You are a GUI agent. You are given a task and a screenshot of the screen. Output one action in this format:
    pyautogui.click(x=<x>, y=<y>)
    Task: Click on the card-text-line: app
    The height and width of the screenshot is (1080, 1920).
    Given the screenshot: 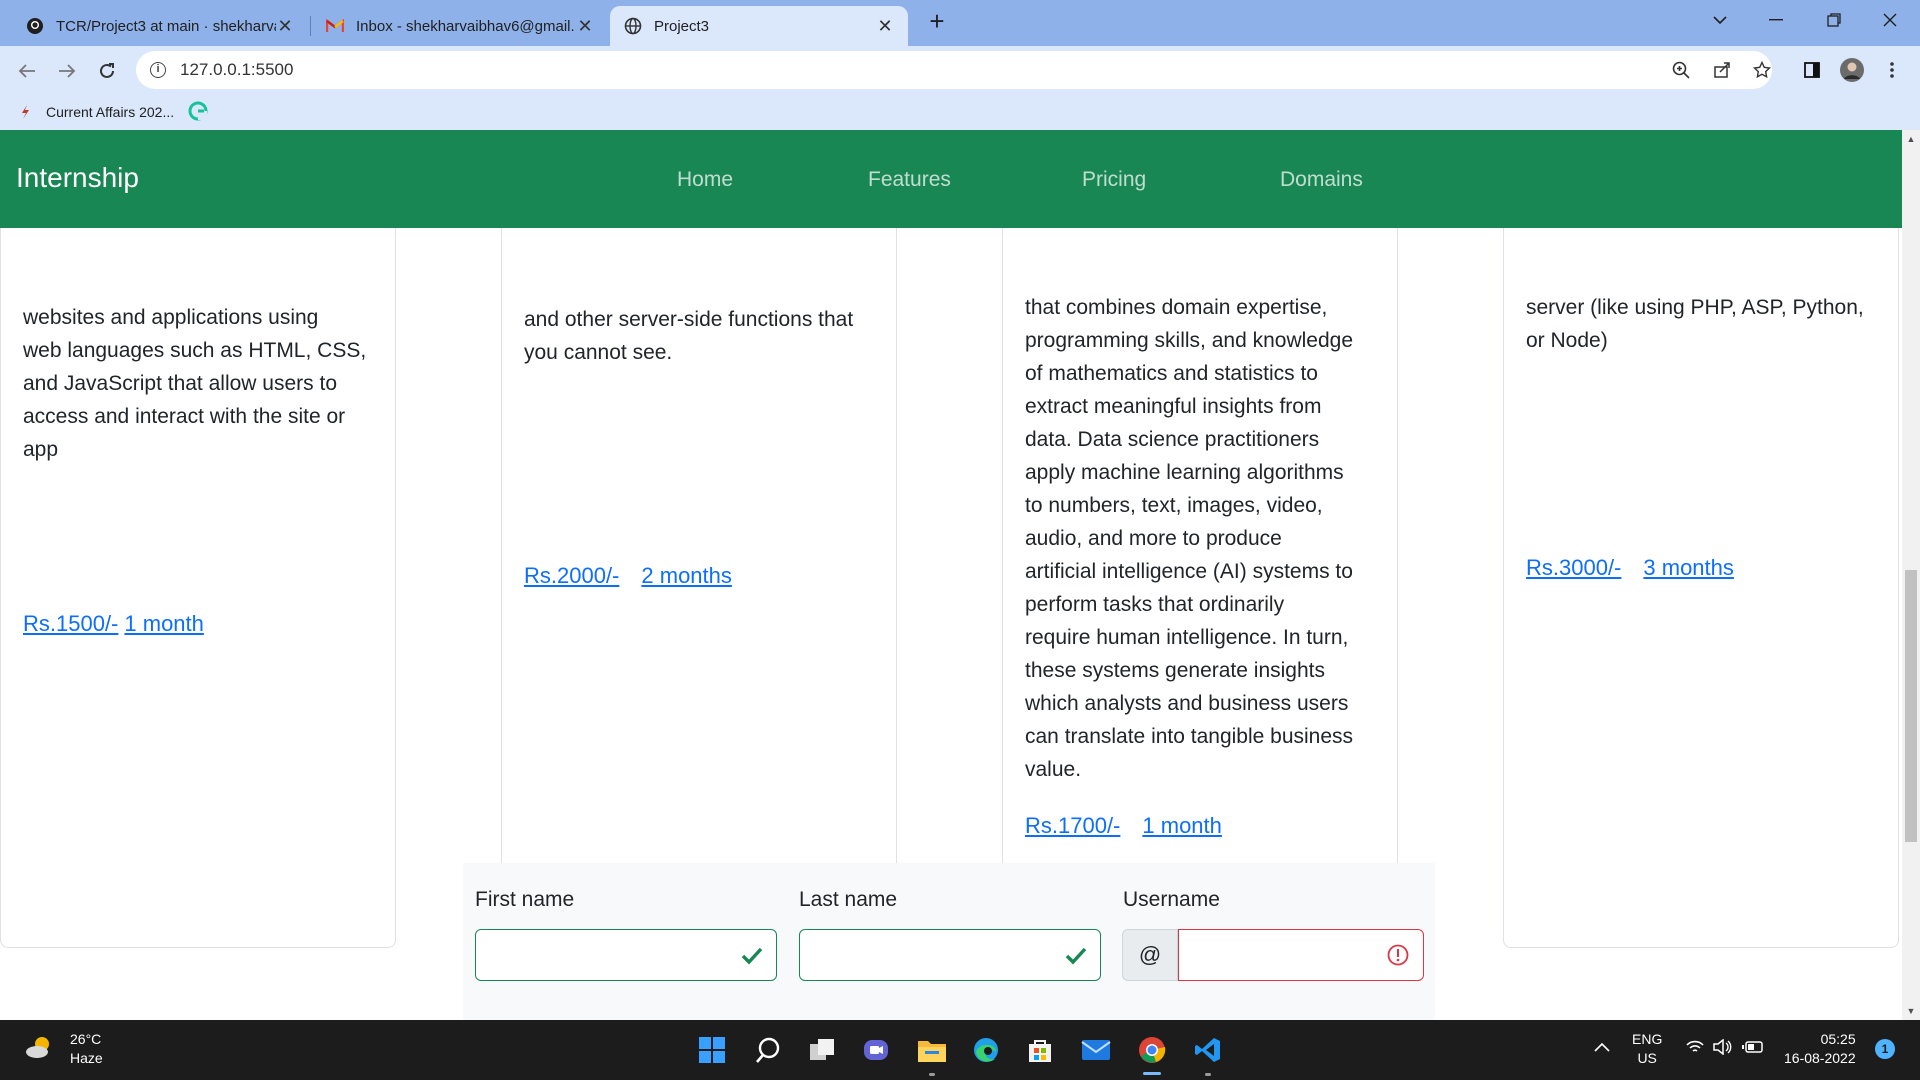 What is the action you would take?
    pyautogui.click(x=41, y=449)
    